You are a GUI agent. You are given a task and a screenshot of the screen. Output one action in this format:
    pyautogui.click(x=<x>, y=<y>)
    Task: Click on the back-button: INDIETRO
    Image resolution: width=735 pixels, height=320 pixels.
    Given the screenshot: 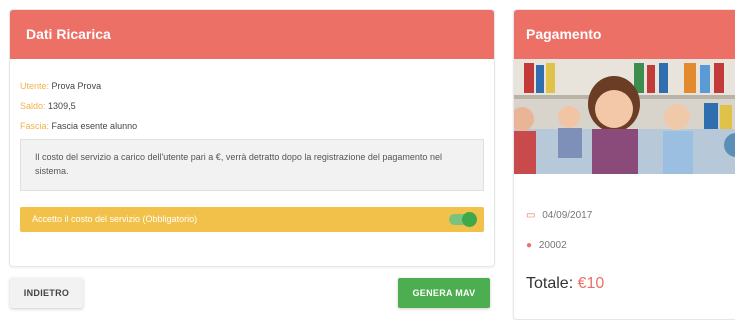 What is the action you would take?
    pyautogui.click(x=46, y=293)
    